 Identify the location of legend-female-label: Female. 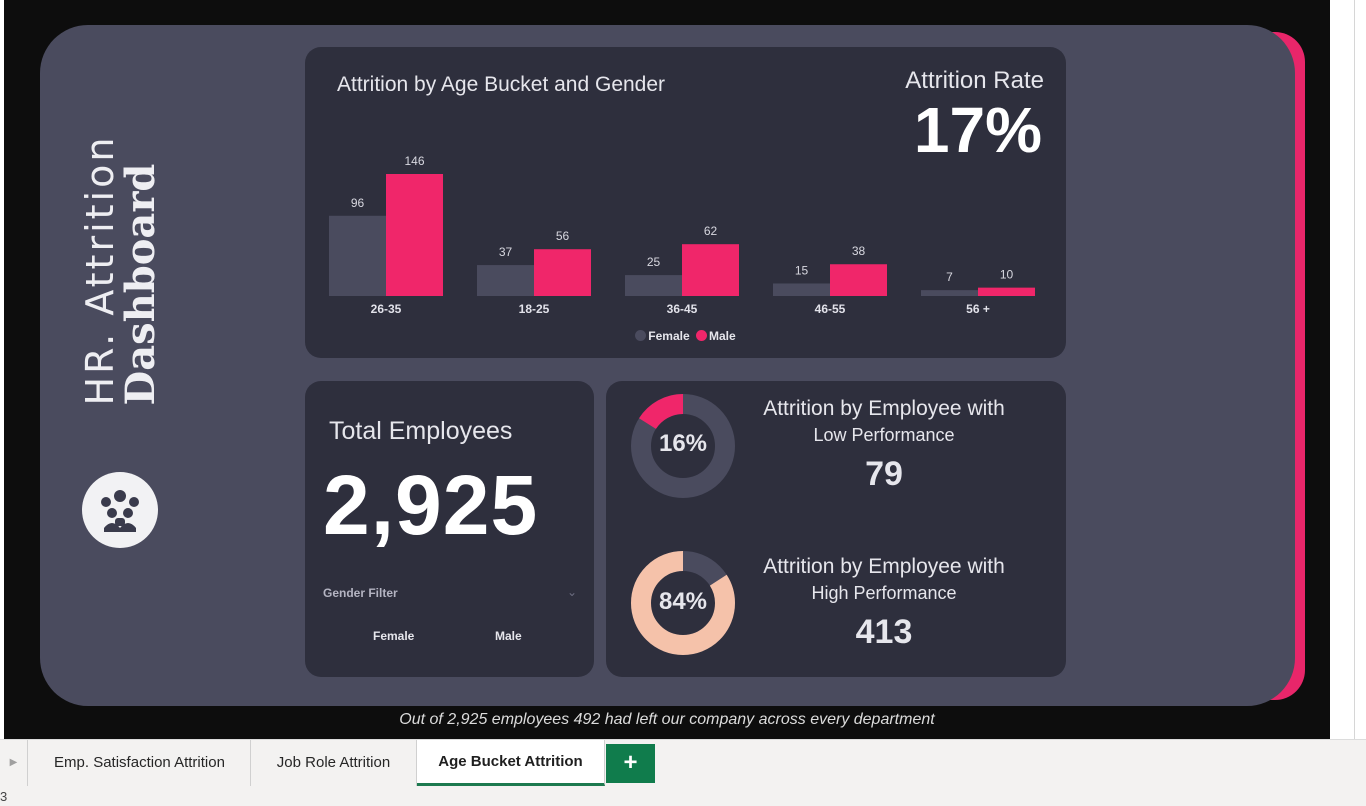
(669, 336).